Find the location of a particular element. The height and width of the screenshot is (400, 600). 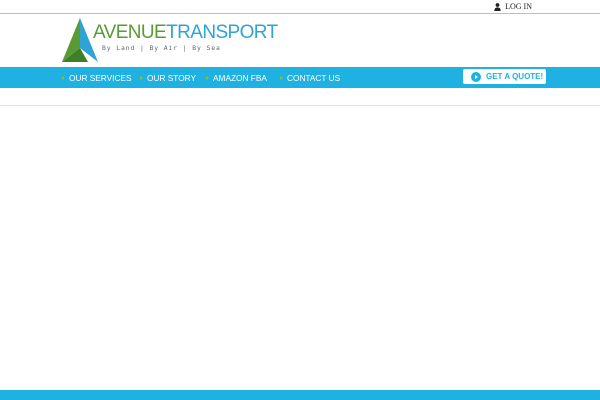

login-link: LOG IN is located at coordinates (513, 6).